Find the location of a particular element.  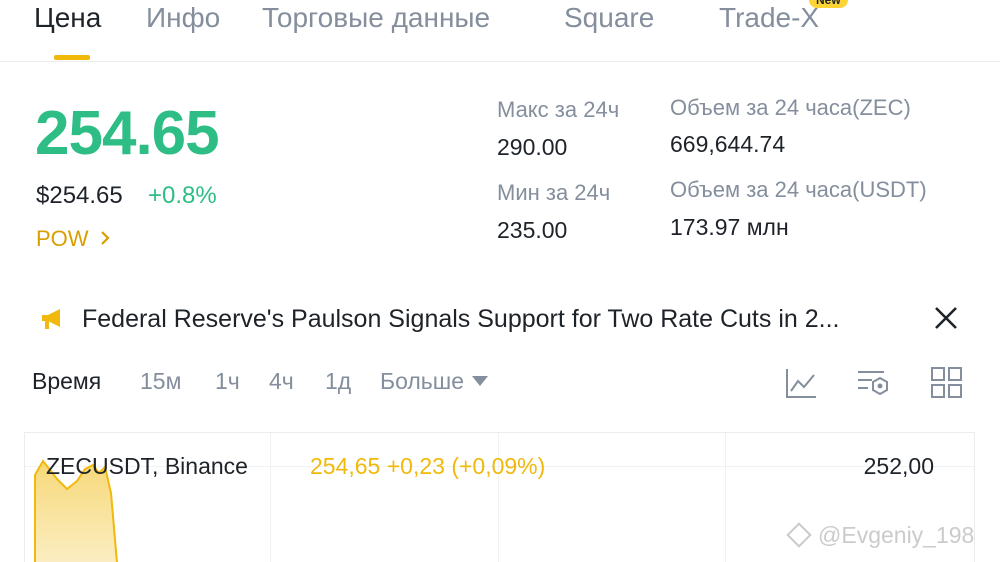

more-intervals-dropdown: Больше is located at coordinates (434, 381).